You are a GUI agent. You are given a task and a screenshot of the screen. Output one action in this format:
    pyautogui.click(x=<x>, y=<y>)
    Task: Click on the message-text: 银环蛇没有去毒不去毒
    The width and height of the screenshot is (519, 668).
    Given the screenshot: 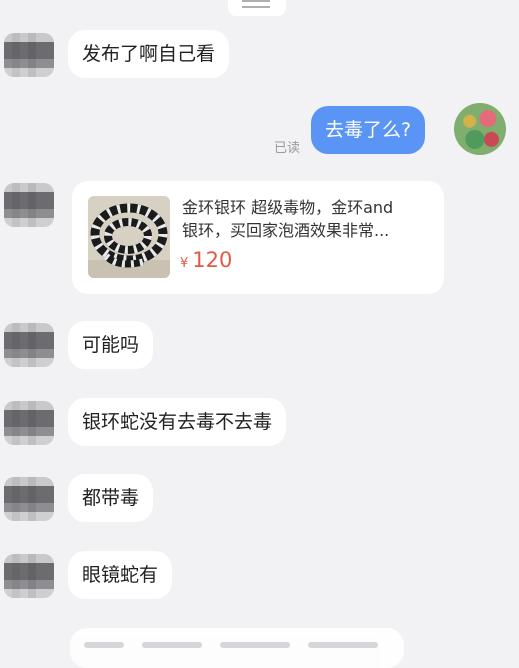 What is the action you would take?
    pyautogui.click(x=177, y=422)
    